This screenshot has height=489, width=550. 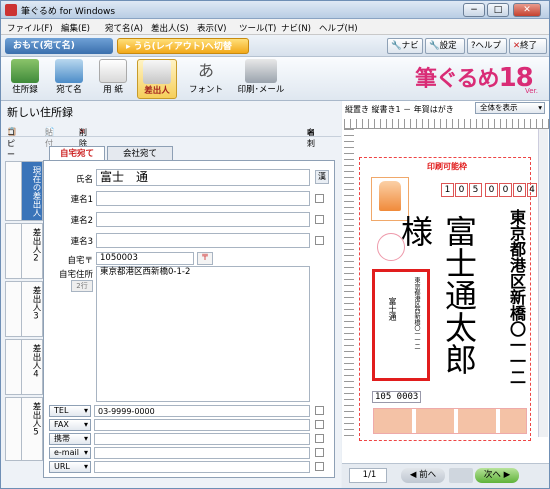 What do you see at coordinates (319, 198) in the screenshot?
I see `joint-name-1-checkbox` at bounding box center [319, 198].